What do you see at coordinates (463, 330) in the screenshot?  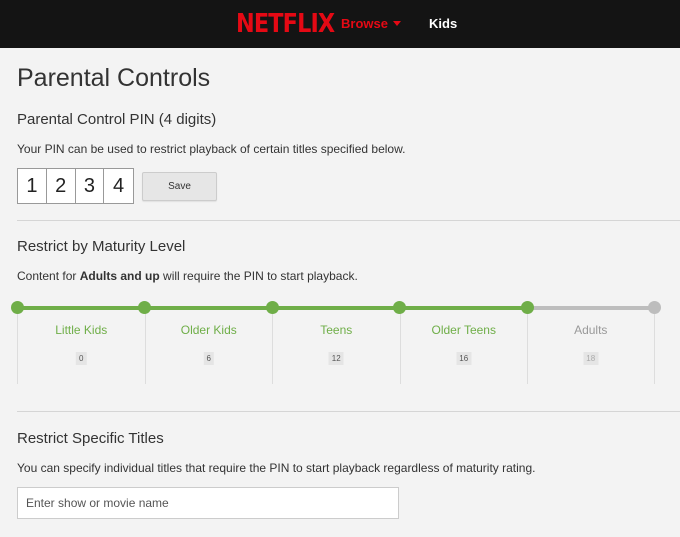 I see `maturity-level-label: Older Teens` at bounding box center [463, 330].